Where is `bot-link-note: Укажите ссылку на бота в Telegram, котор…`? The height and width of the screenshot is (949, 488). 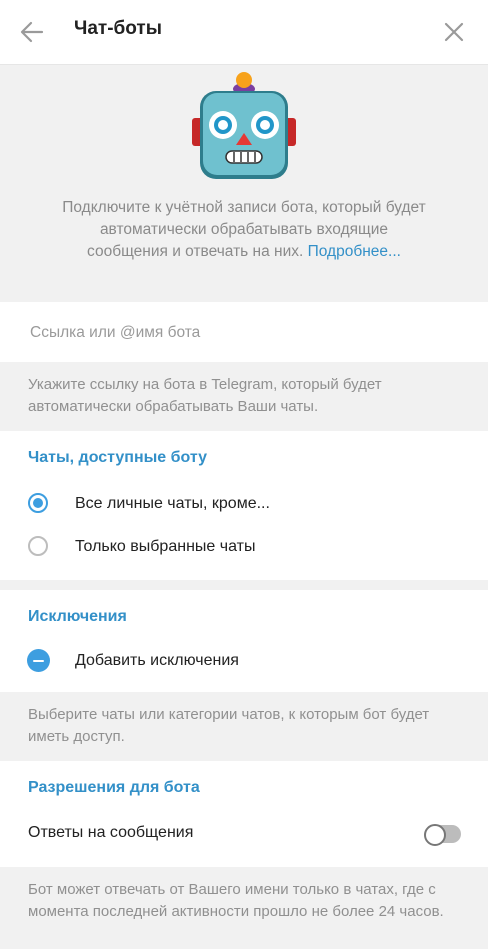 bot-link-note: Укажите ссылку на бота в Telegram, котор… is located at coordinates (244, 396).